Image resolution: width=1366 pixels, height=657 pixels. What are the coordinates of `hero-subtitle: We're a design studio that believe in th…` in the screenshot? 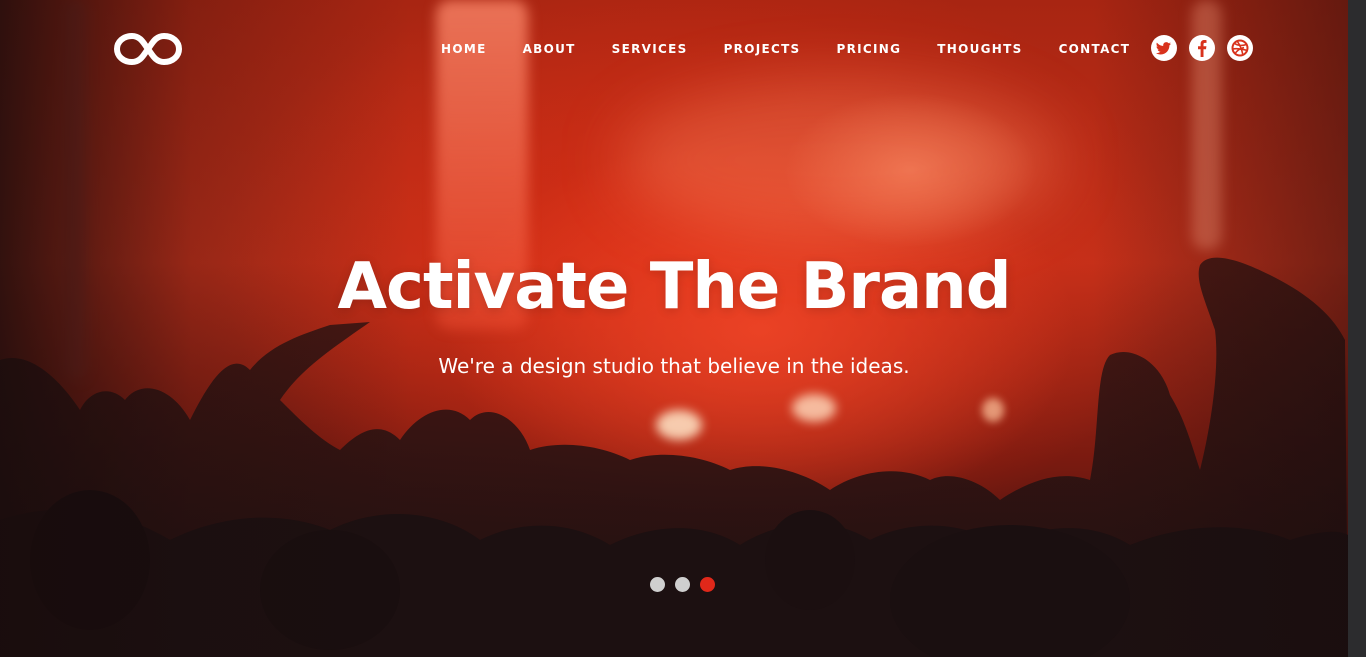 It's located at (674, 366).